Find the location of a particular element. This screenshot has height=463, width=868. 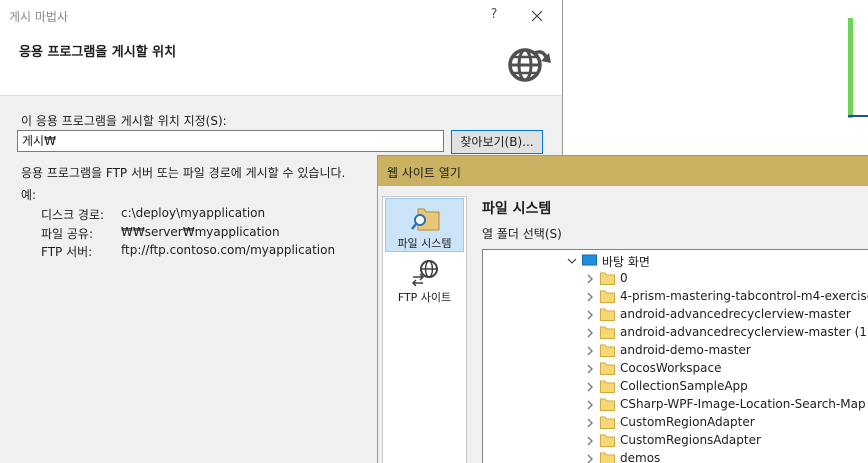

tree-item-label: android-demo-master is located at coordinates (685, 350).